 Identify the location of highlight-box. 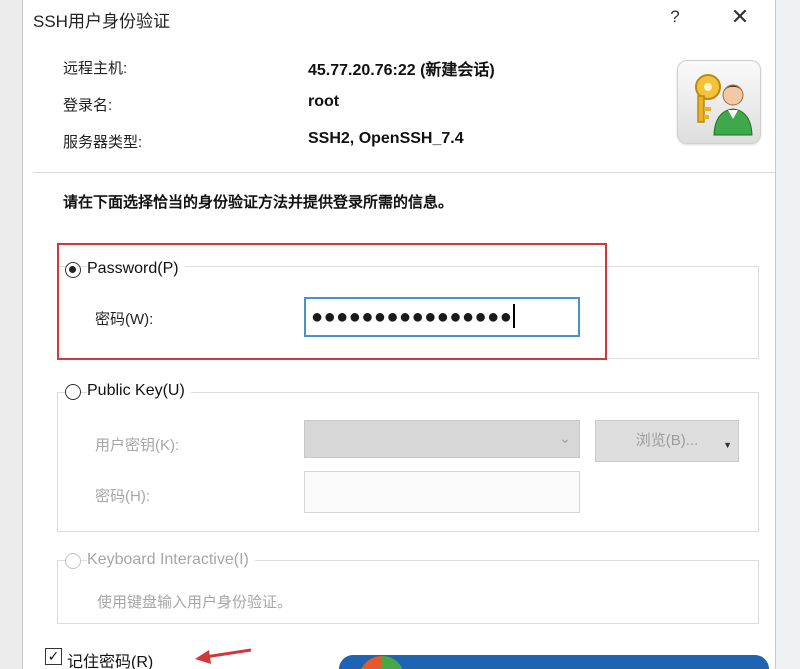
(332, 301).